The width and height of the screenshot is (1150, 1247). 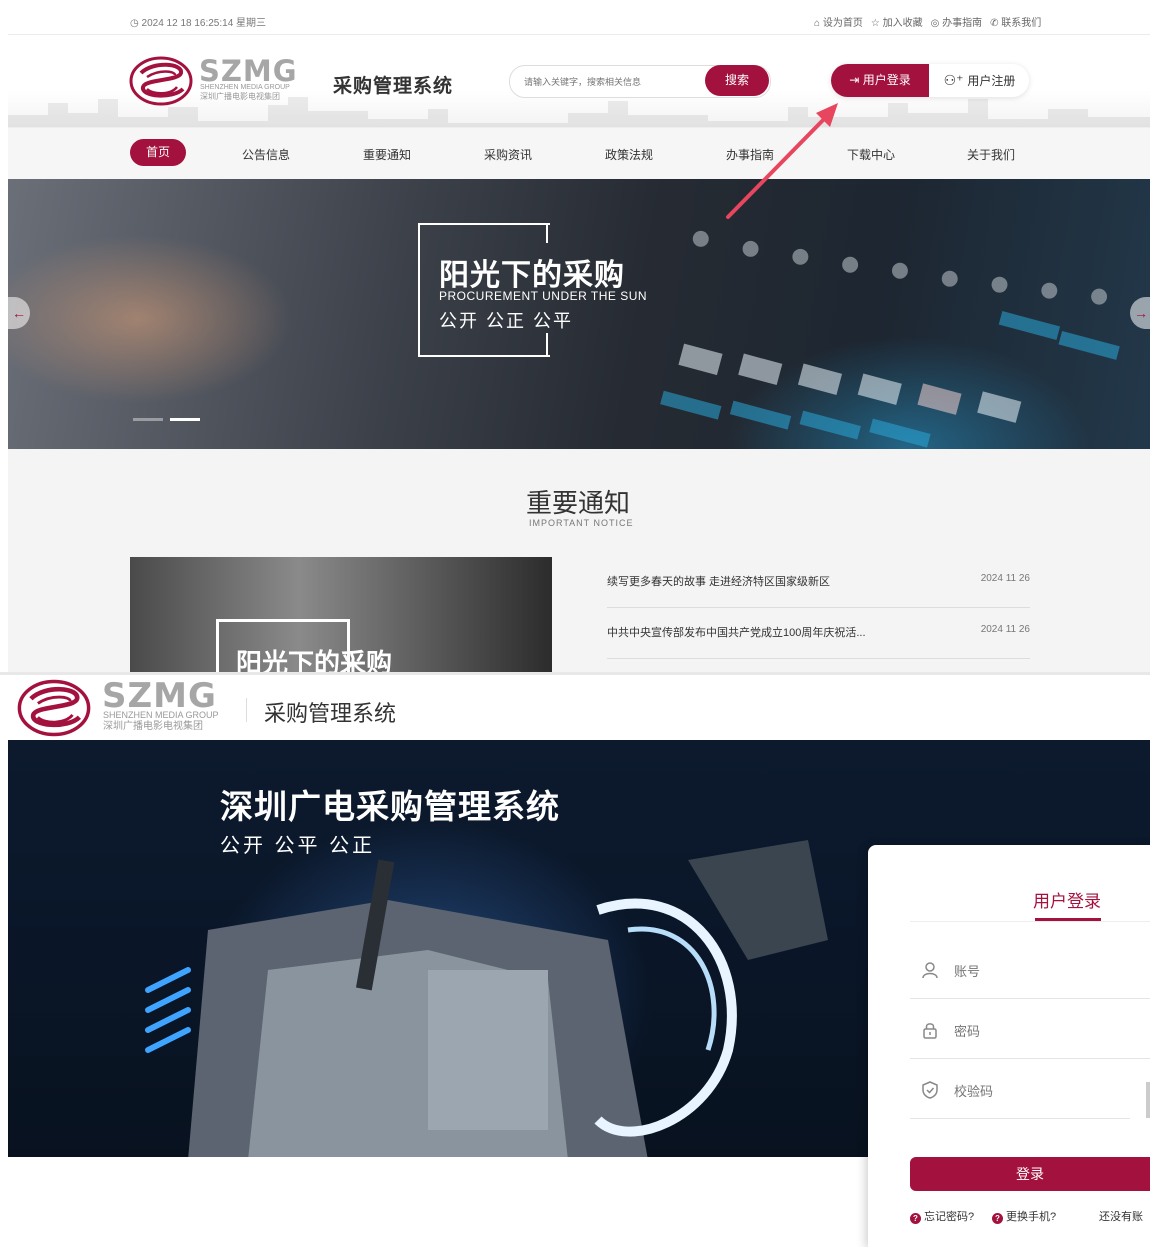 I want to click on nav-downloads: 下载中心, so click(x=871, y=154).